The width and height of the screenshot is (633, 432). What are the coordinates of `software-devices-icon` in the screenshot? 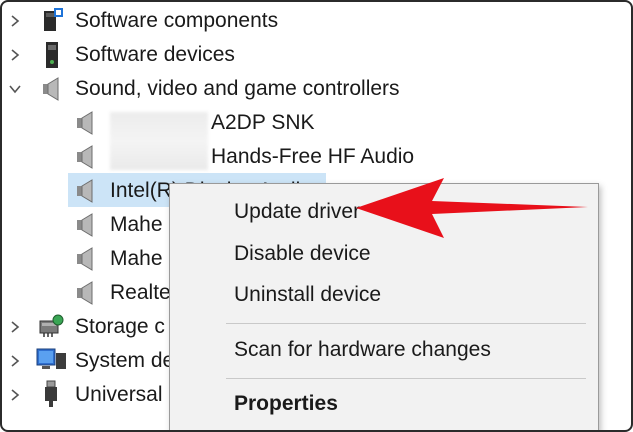 It's located at (54, 54).